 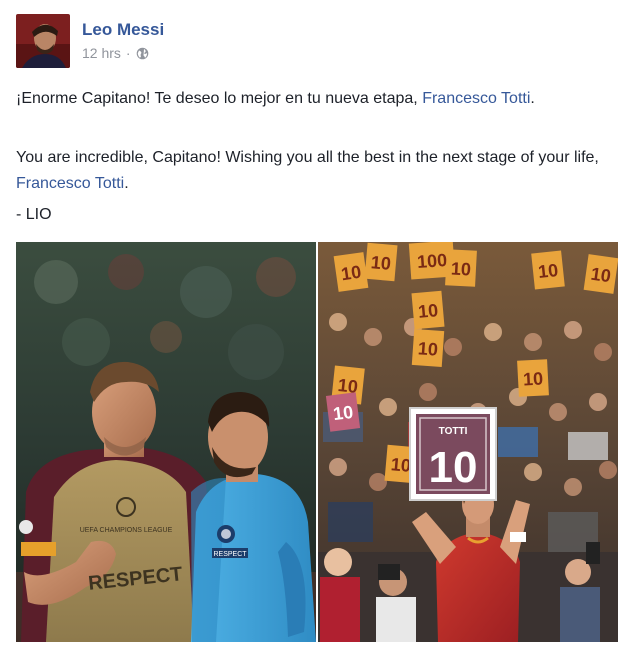 What do you see at coordinates (123, 53) in the screenshot?
I see `post-meta: 12 hrs ·` at bounding box center [123, 53].